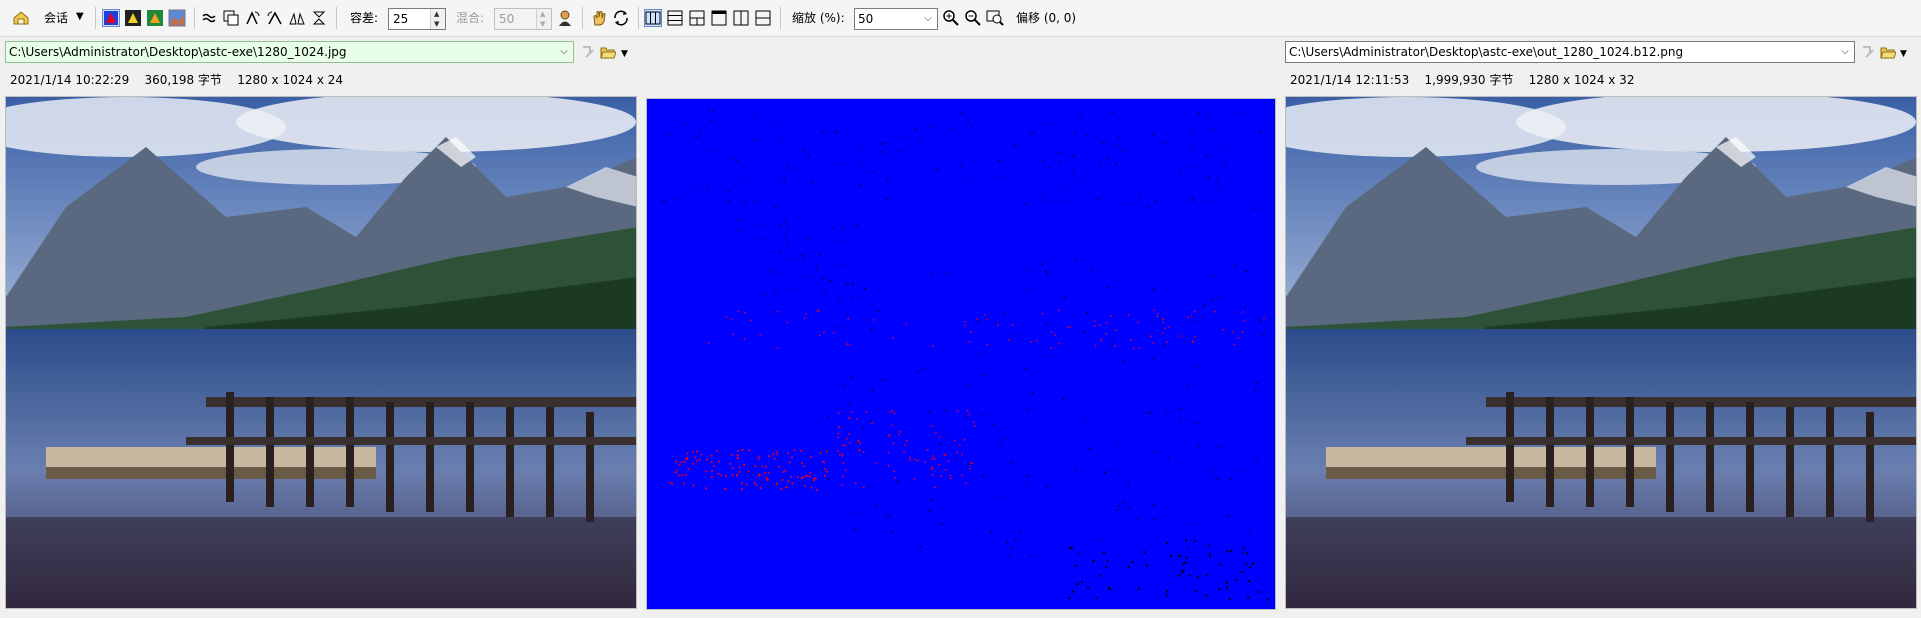 Image resolution: width=1921 pixels, height=618 pixels. Describe the element at coordinates (133, 18) in the screenshot. I see `diff-mode-icon` at that location.